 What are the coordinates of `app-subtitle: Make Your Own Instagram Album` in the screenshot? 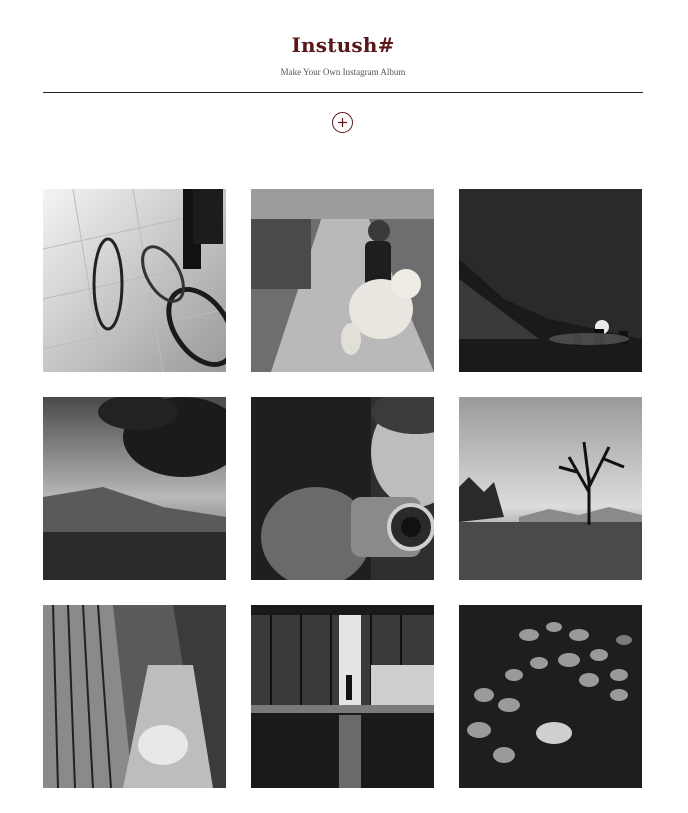 It's located at (343, 72).